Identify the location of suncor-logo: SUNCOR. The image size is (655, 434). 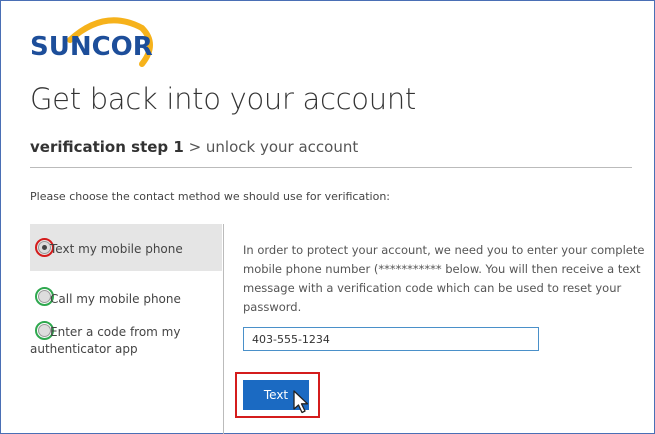
(105, 40).